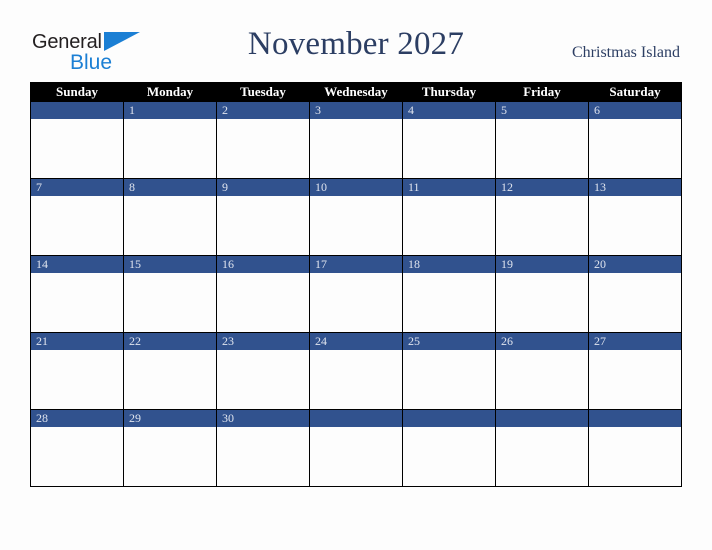 The height and width of the screenshot is (550, 712). I want to click on day-number-bar: 14, so click(77, 264).